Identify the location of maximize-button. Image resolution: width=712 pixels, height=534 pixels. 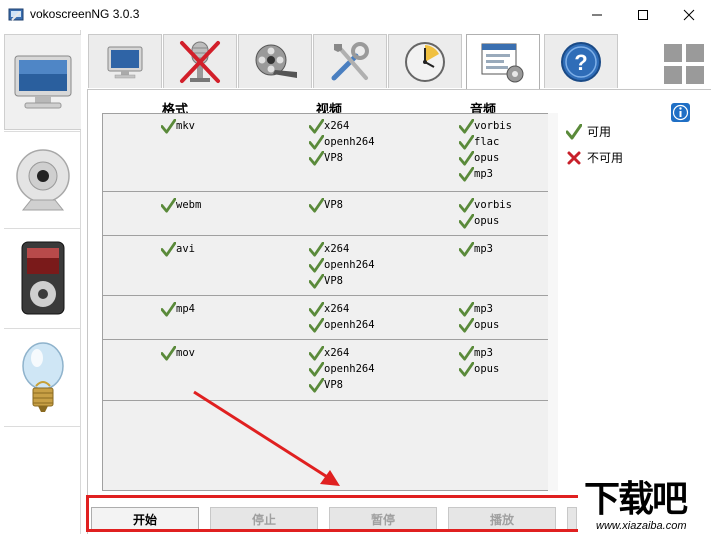
(643, 15).